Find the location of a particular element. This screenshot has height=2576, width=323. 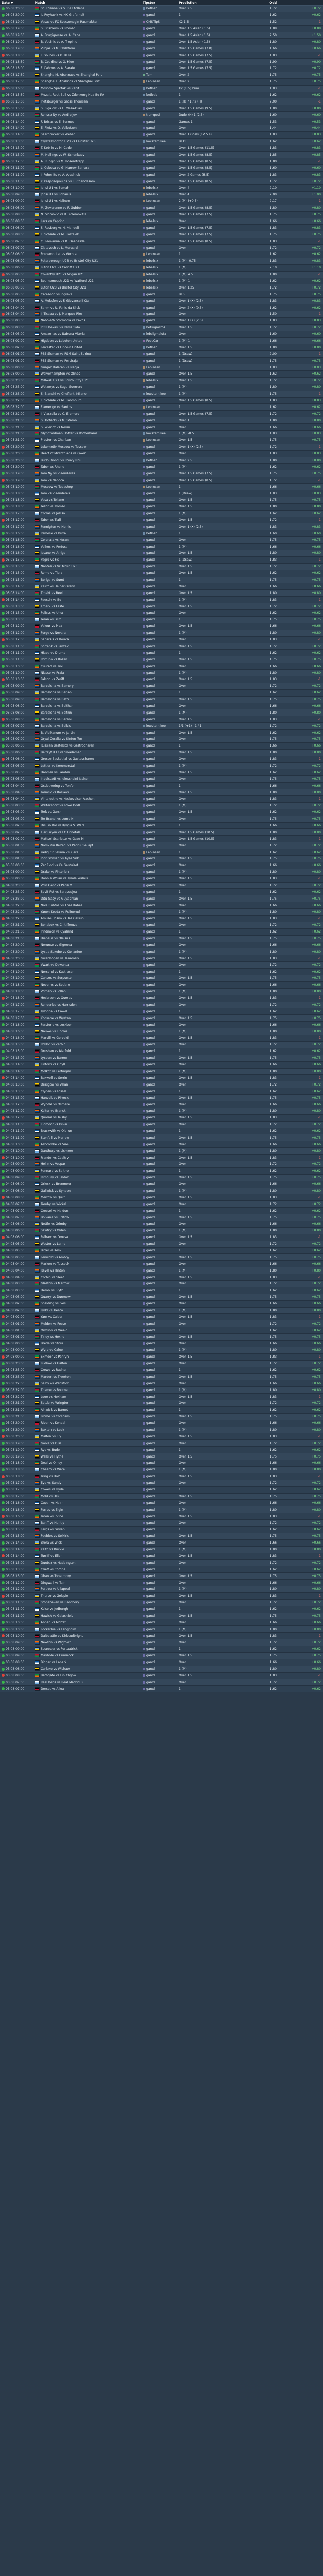

row-match: Beltayf U Er vs Swadamen is located at coordinates (61, 752).